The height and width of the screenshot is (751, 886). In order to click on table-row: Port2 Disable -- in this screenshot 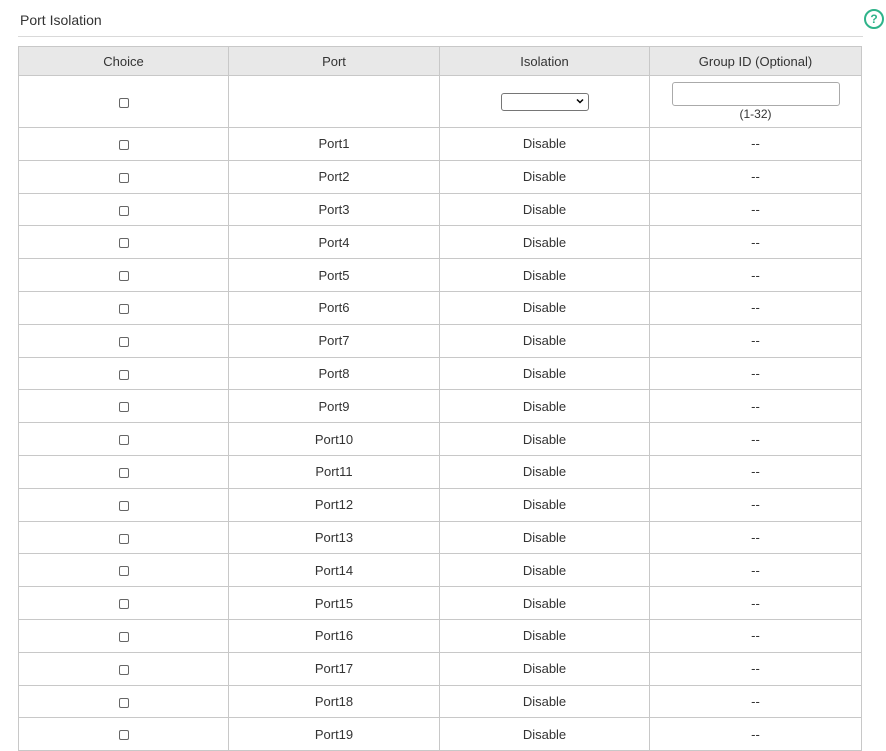, I will do `click(440, 176)`.